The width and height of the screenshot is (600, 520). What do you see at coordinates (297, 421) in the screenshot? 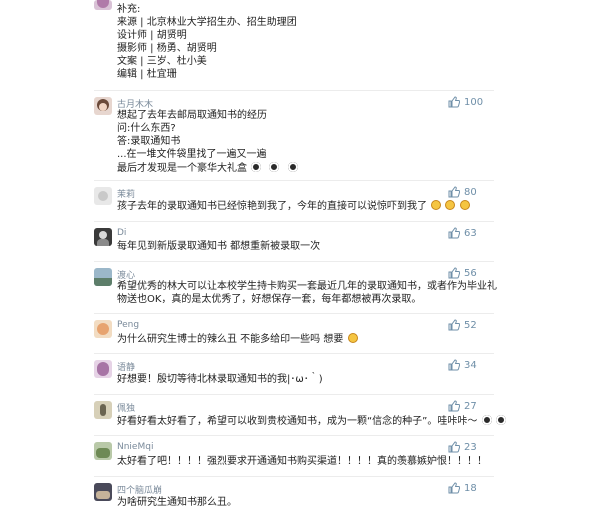
I see `comment-text-segment: 好看好看太好看了，希望可以收到贵校通知书，成为一颗“信念的种子”。哇咔咔～` at bounding box center [297, 421].